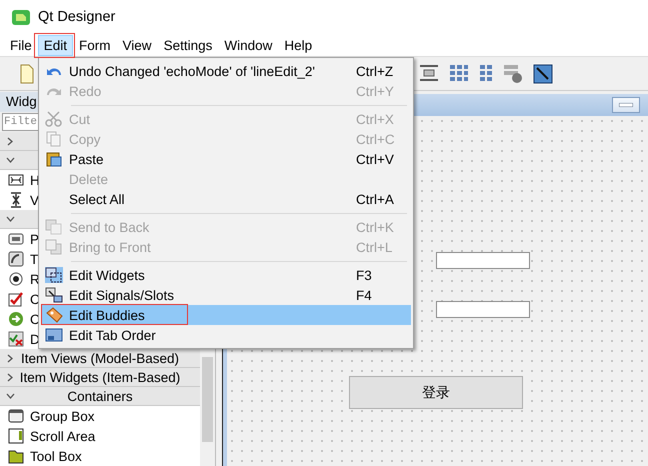 The image size is (648, 466). Describe the element at coordinates (375, 119) in the screenshot. I see `shortcut-text: Ctrl+X` at that location.